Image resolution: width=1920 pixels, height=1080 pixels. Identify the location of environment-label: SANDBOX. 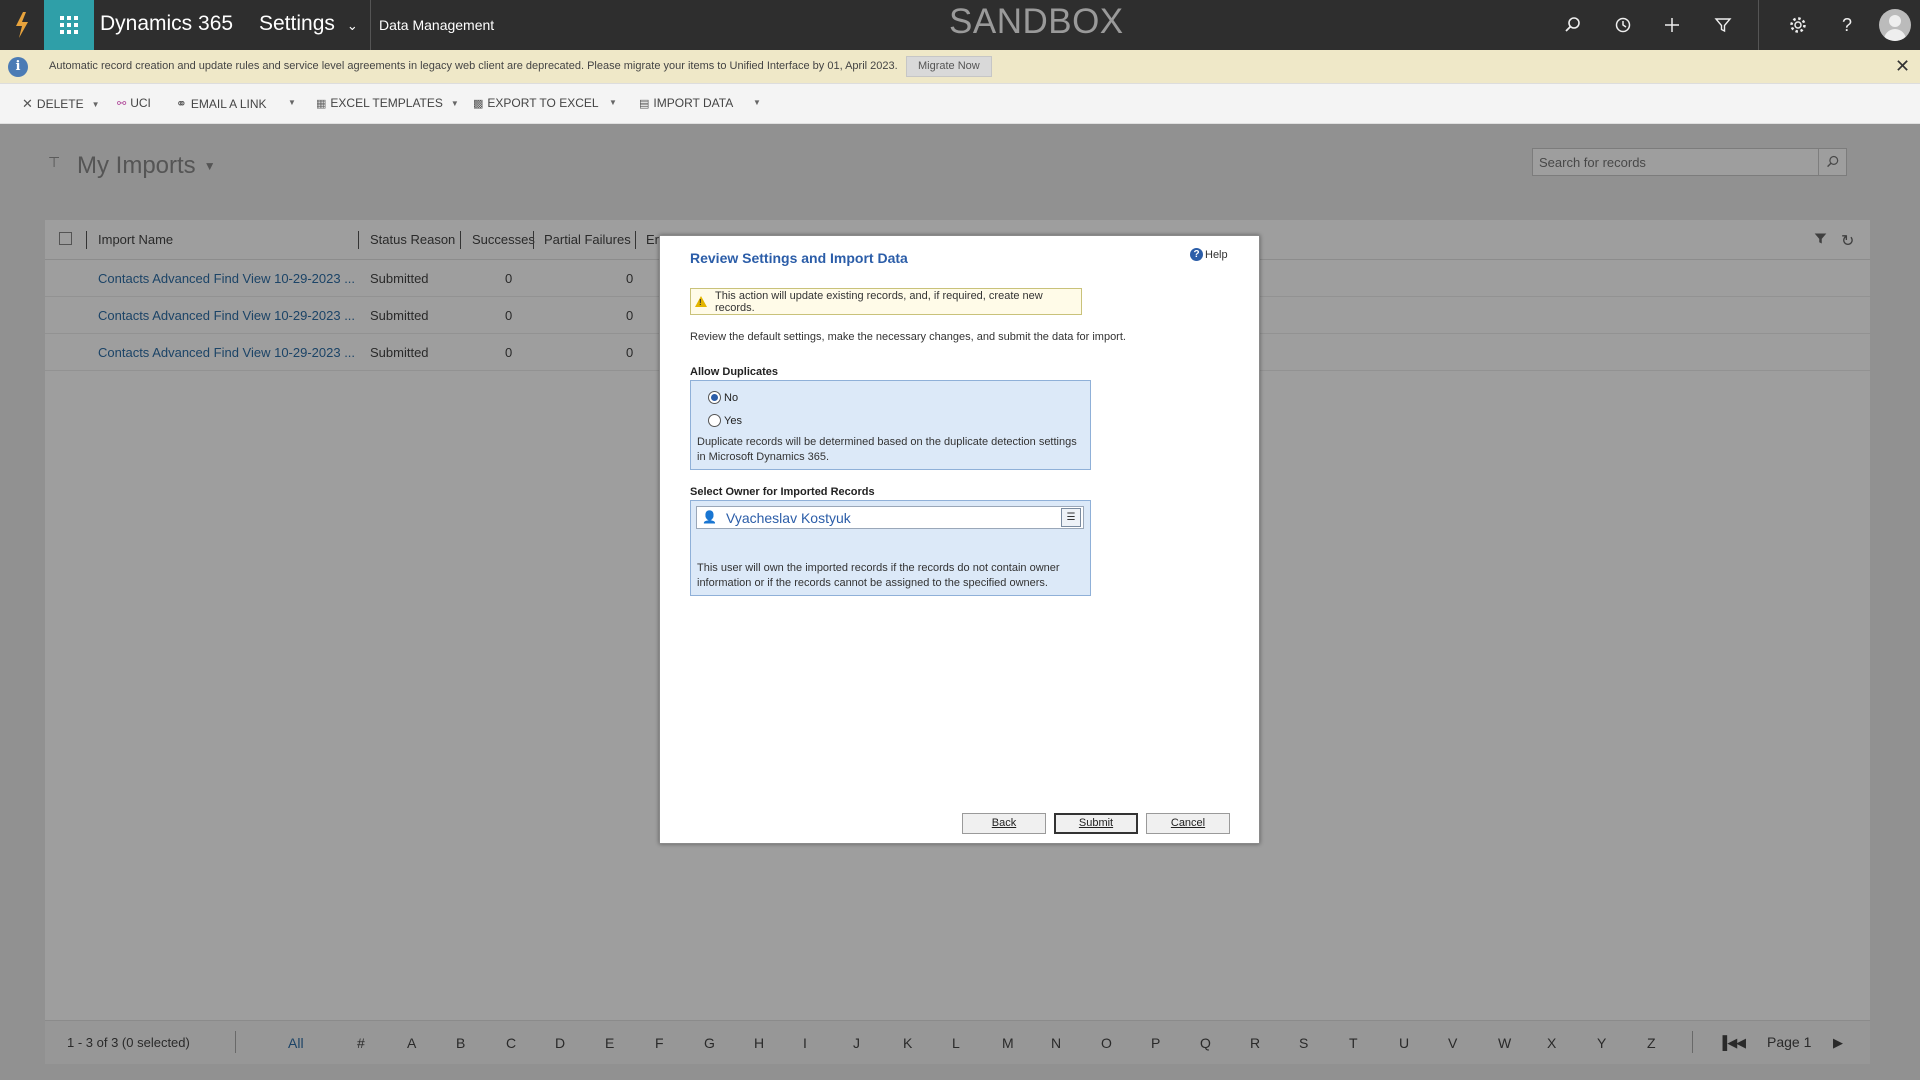
(1036, 21).